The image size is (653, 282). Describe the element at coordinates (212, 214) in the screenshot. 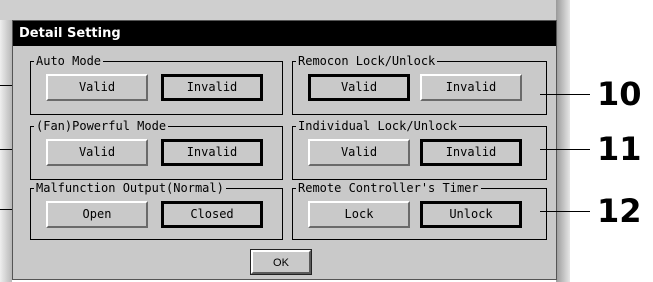

I see `malfunction-closed-button: Closed` at that location.